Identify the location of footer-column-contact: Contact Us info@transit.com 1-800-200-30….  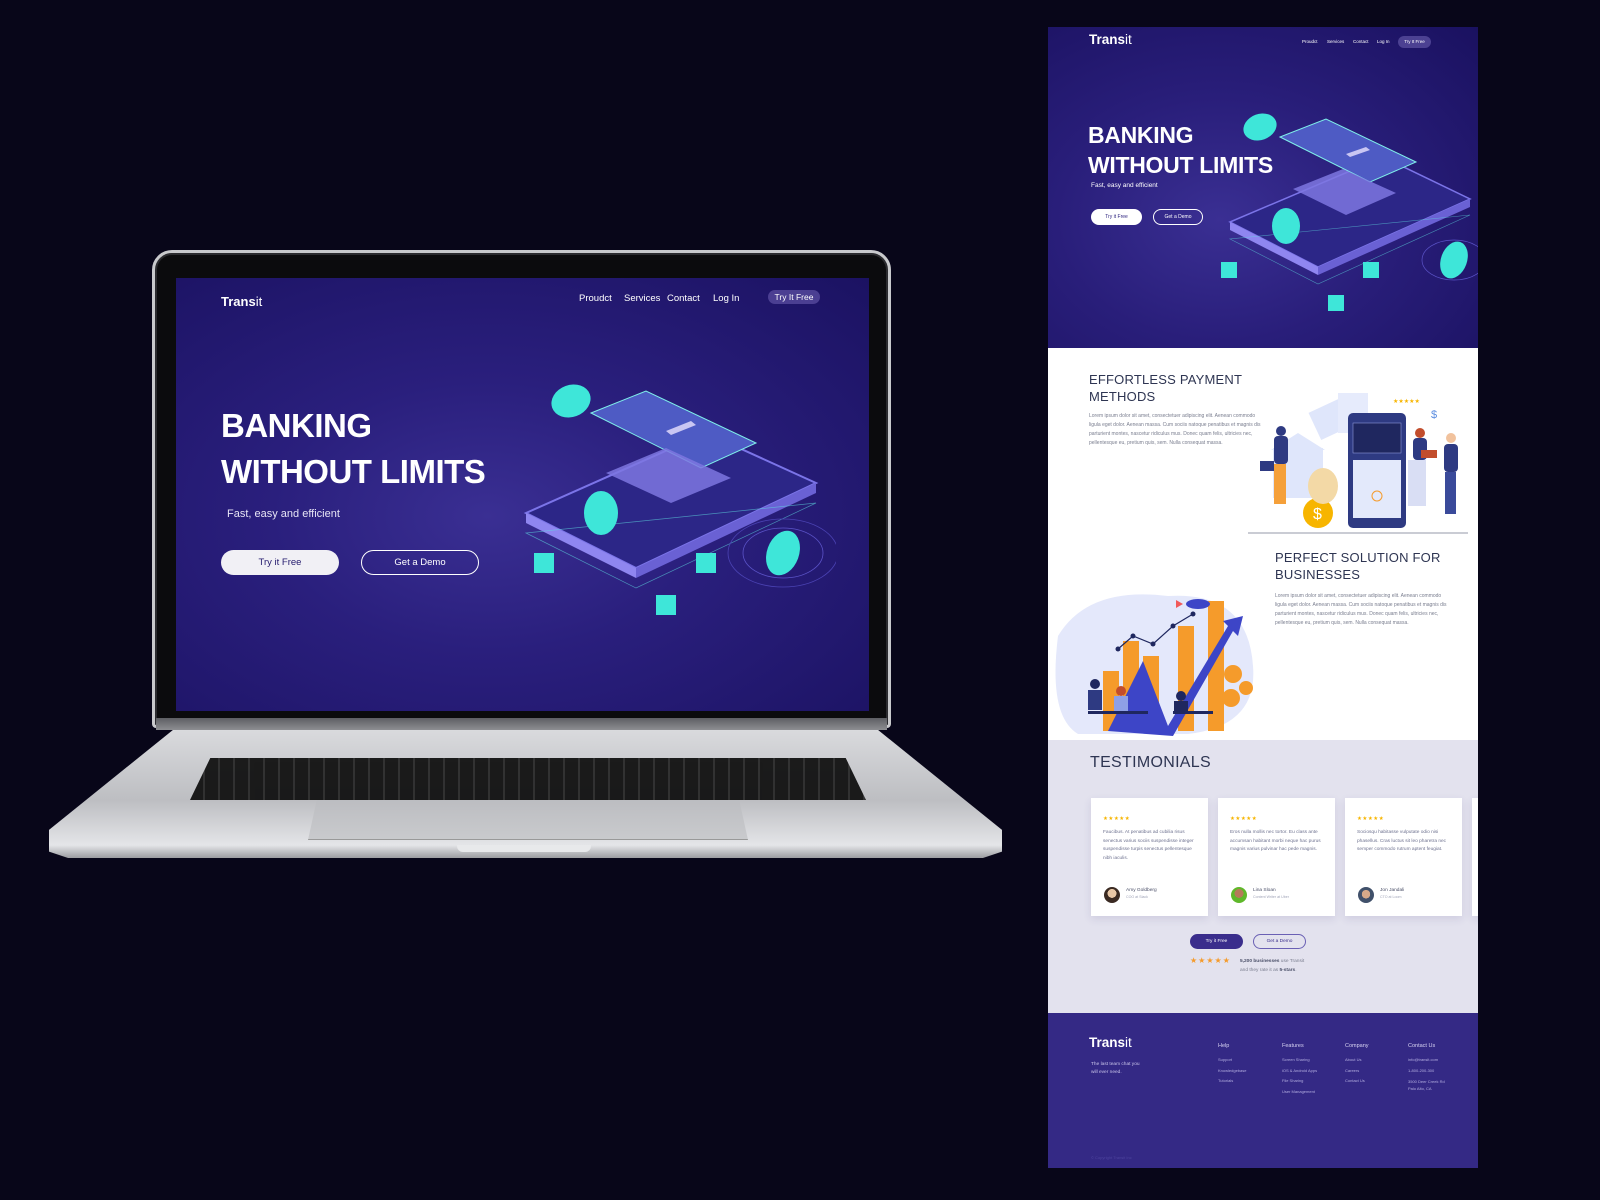
(1426, 1067).